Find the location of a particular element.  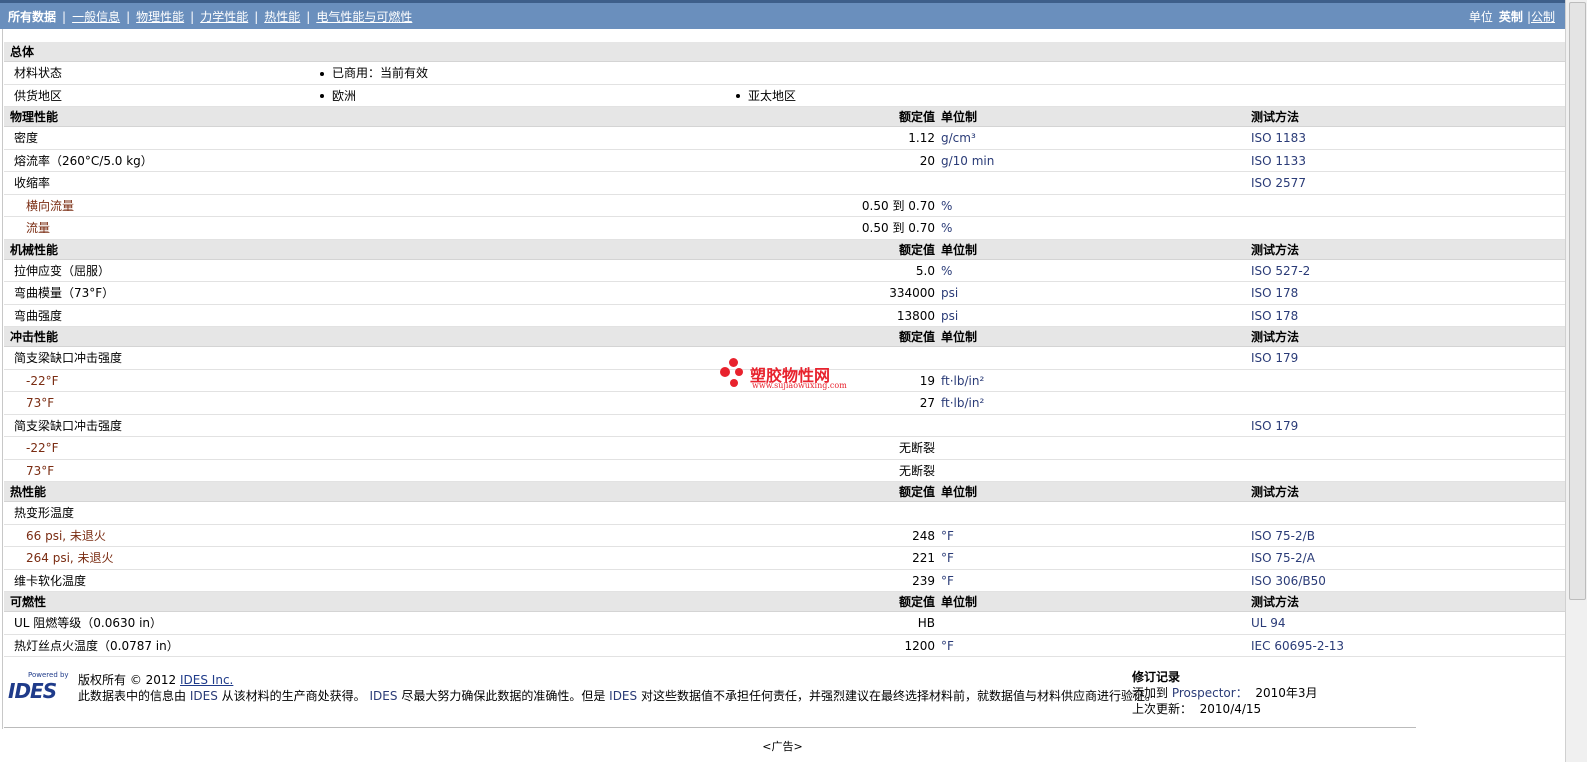

tab-general-info: 一般信息 is located at coordinates (96, 17).